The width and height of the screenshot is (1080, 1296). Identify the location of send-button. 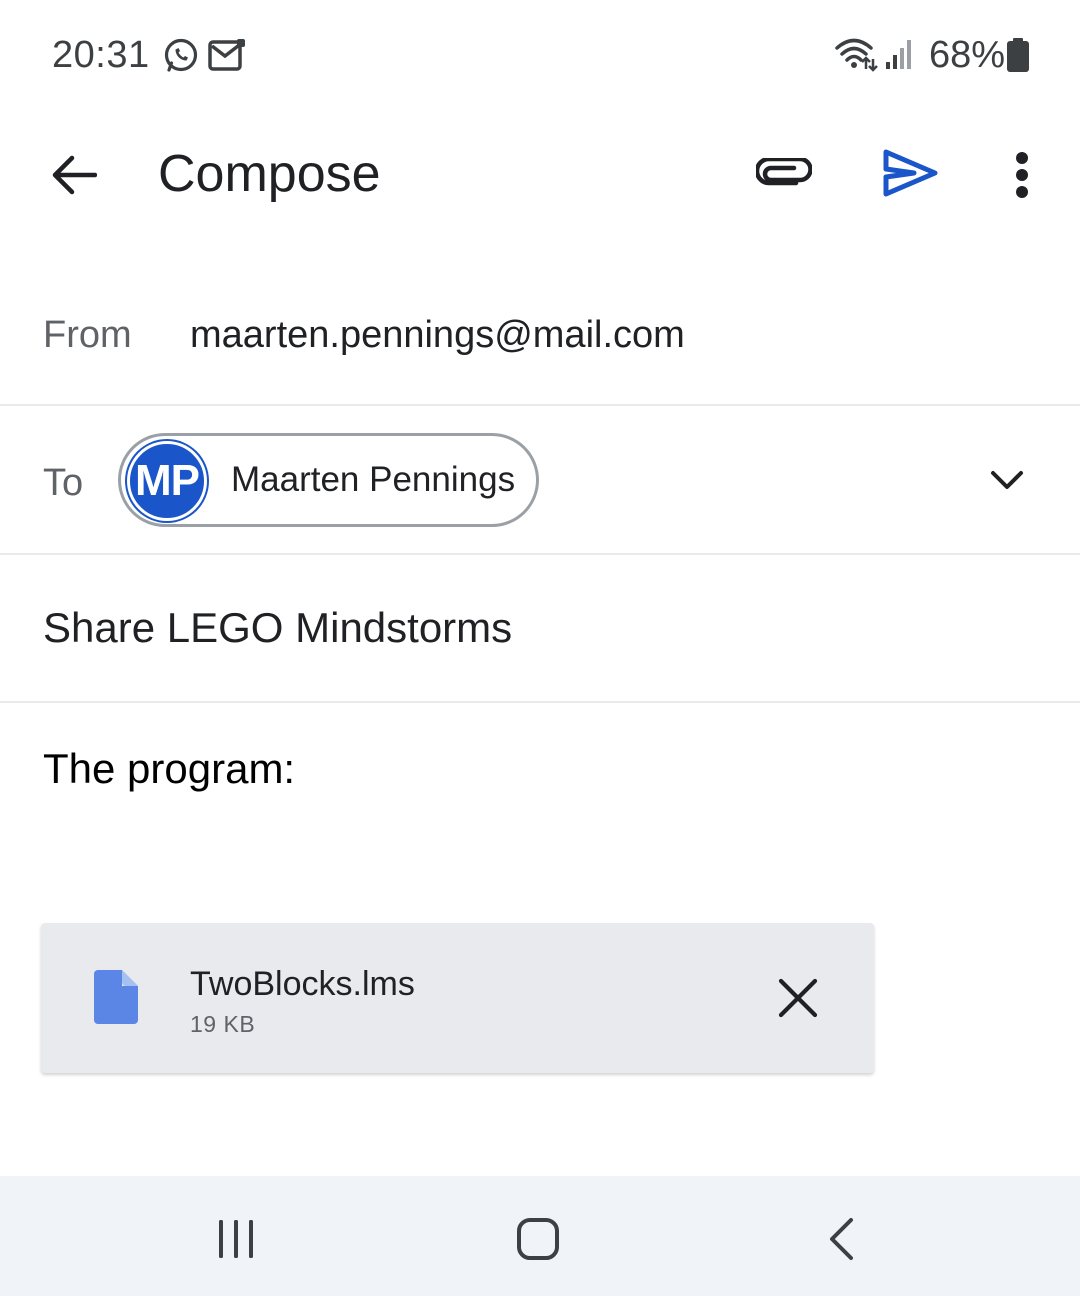
(910, 173).